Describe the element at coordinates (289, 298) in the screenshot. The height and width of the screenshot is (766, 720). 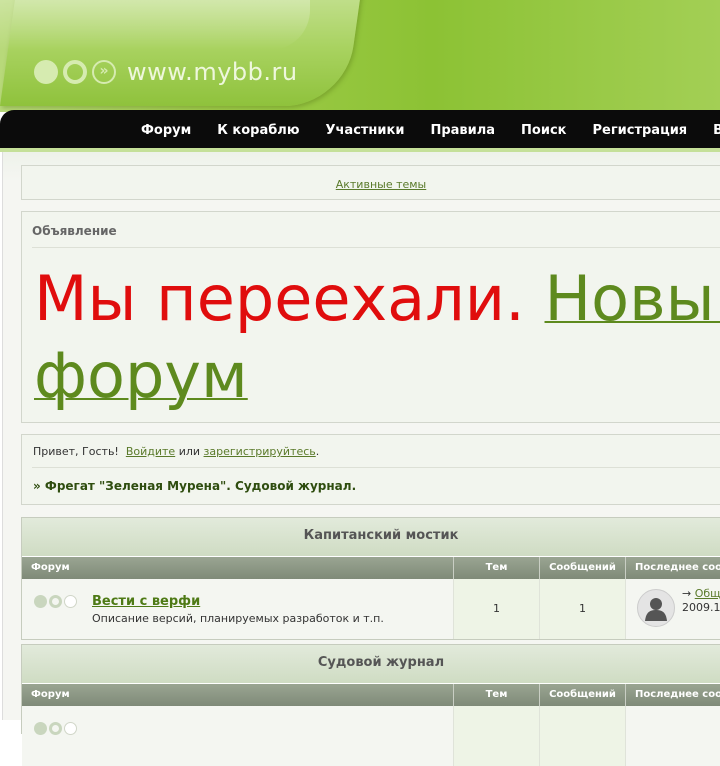
I see `announcement-moved-text: Мы переехали.` at that location.